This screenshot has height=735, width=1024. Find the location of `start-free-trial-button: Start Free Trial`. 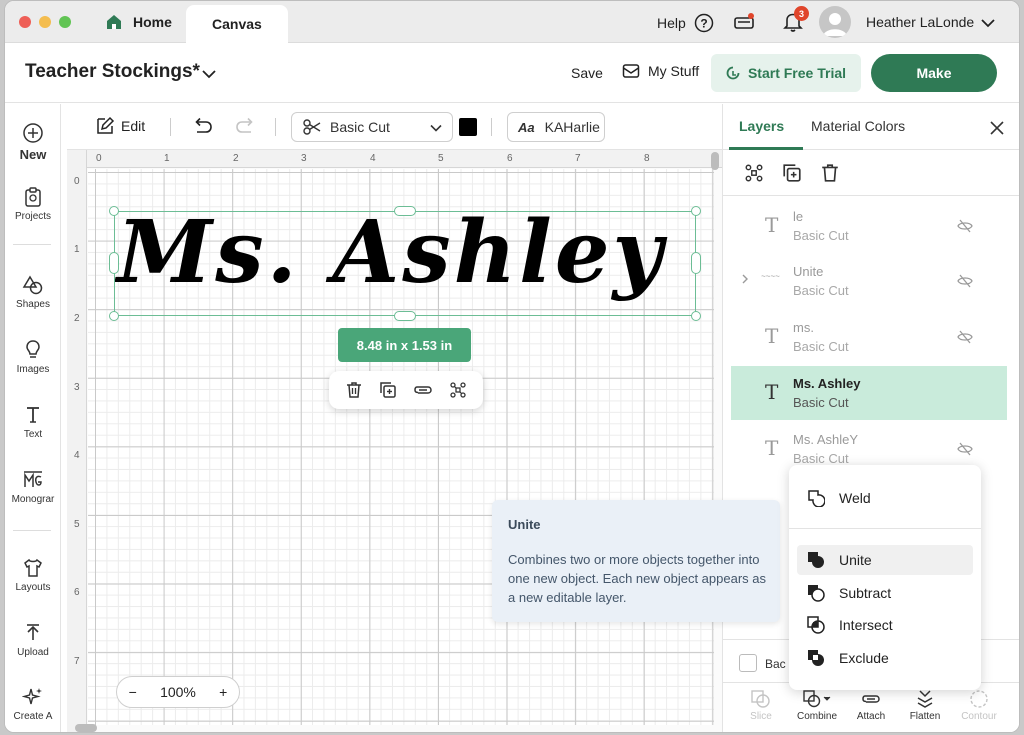

start-free-trial-button: Start Free Trial is located at coordinates (786, 73).